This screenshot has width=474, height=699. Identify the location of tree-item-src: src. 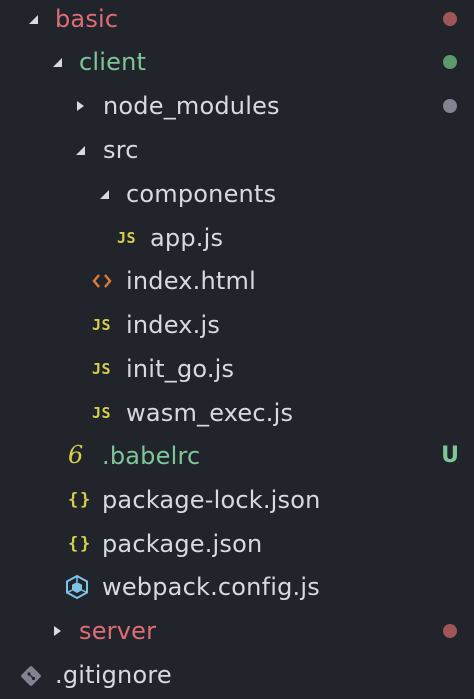
(237, 150).